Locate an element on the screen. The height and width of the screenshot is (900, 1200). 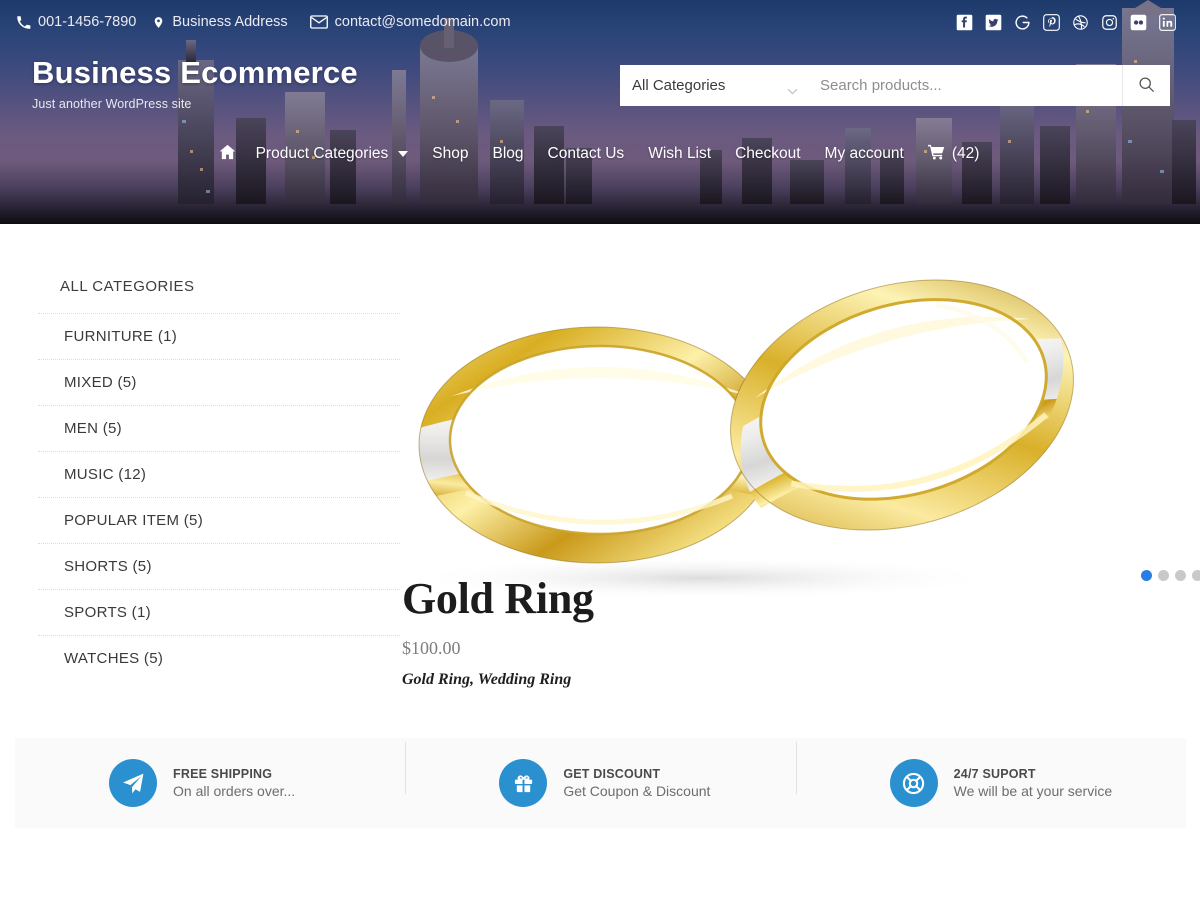
sidebar-item-shorts: SHORTS (5) is located at coordinates (219, 566).